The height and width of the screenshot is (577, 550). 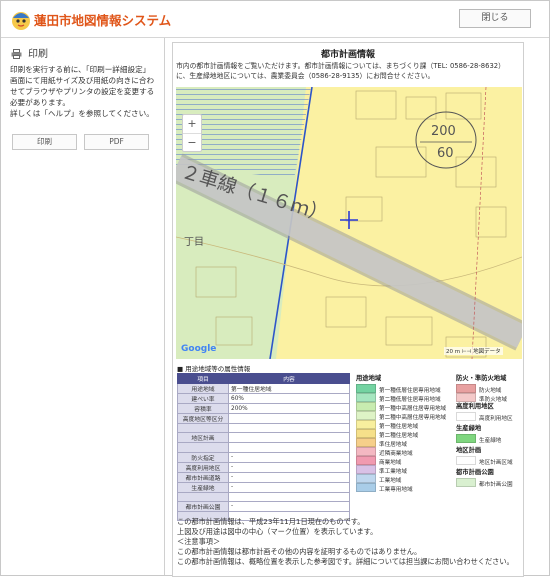 I want to click on note-line: この都市計画情報は都市計画その他の内容を証明するものではありません。, so click(x=299, y=551).